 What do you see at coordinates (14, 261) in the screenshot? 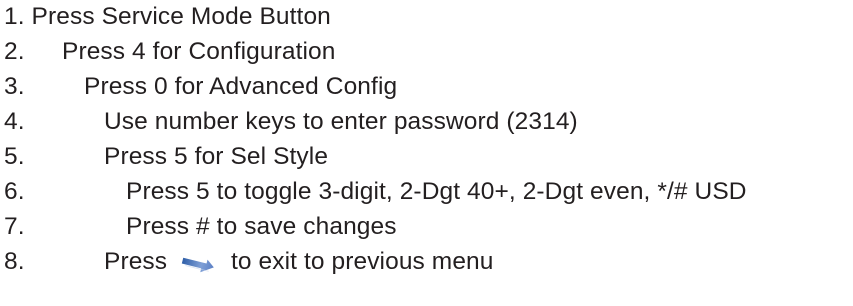
I see `step-number: 8.` at bounding box center [14, 261].